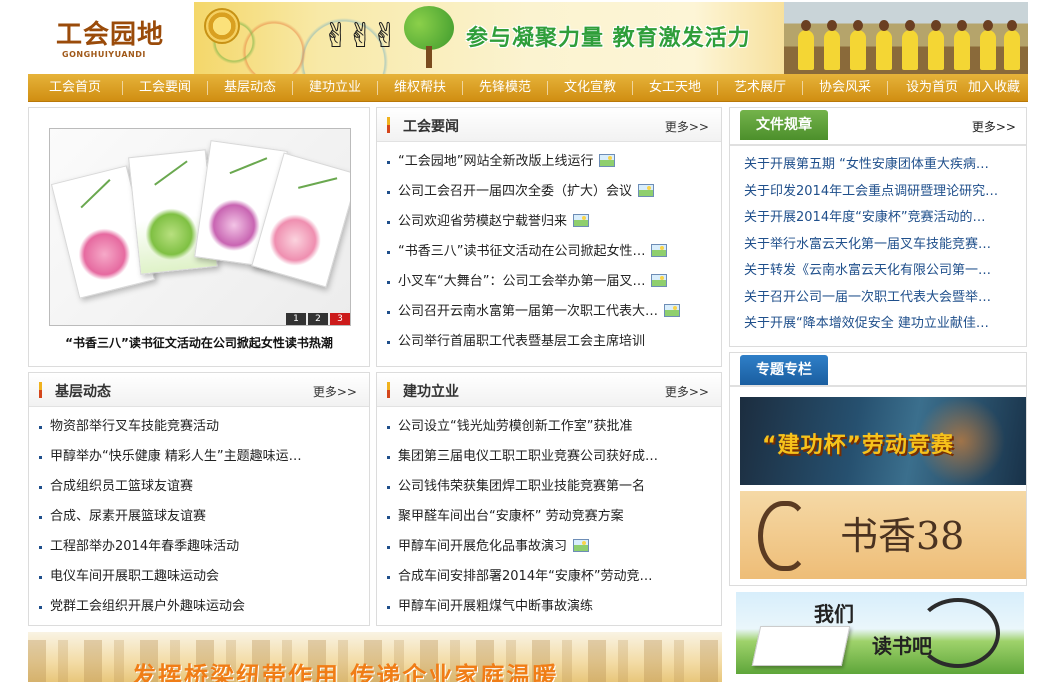  Describe the element at coordinates (994, 88) in the screenshot. I see `bookmark-link: 加入收藏` at that location.